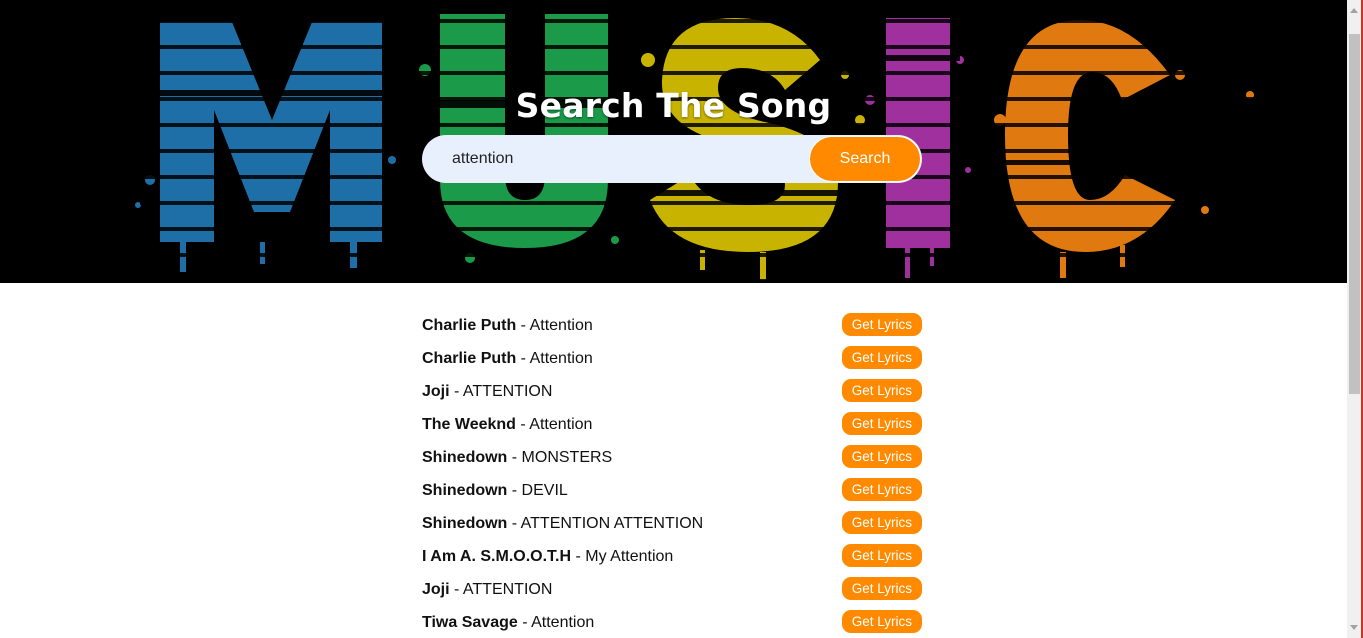 The width and height of the screenshot is (1363, 638). Describe the element at coordinates (865, 159) in the screenshot. I see `search-button: Search` at that location.